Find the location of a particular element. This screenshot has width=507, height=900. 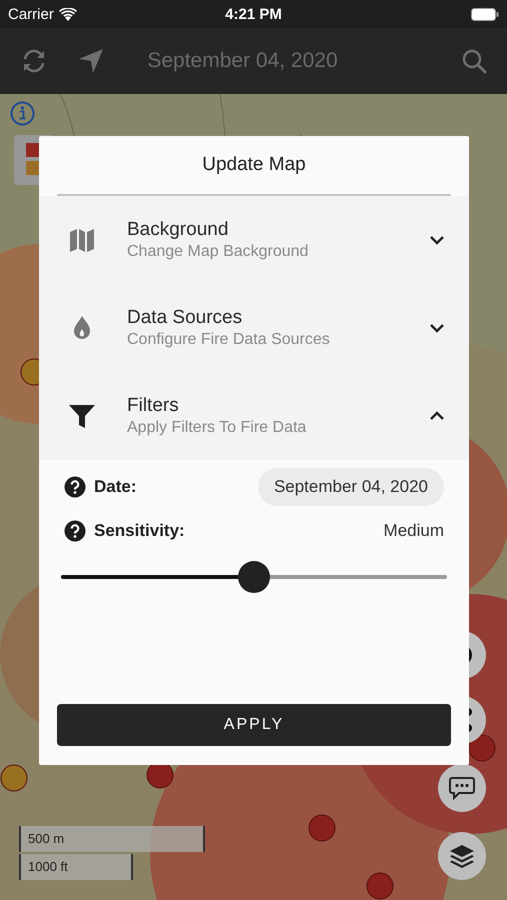

accordion-header: Background Change Map Background is located at coordinates (254, 240).